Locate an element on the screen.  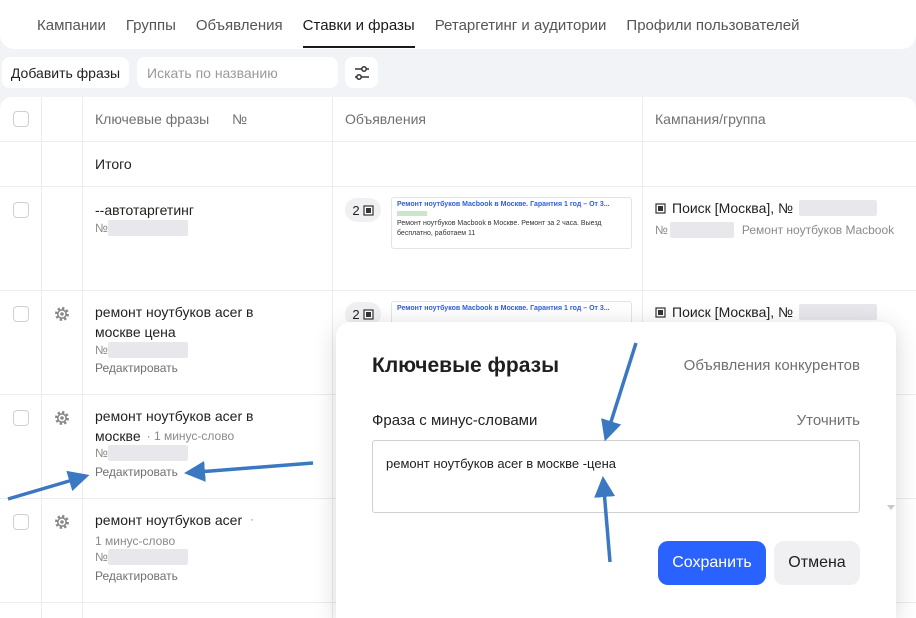
group-name: Ремонт ноутбуков Macbook is located at coordinates (818, 230).